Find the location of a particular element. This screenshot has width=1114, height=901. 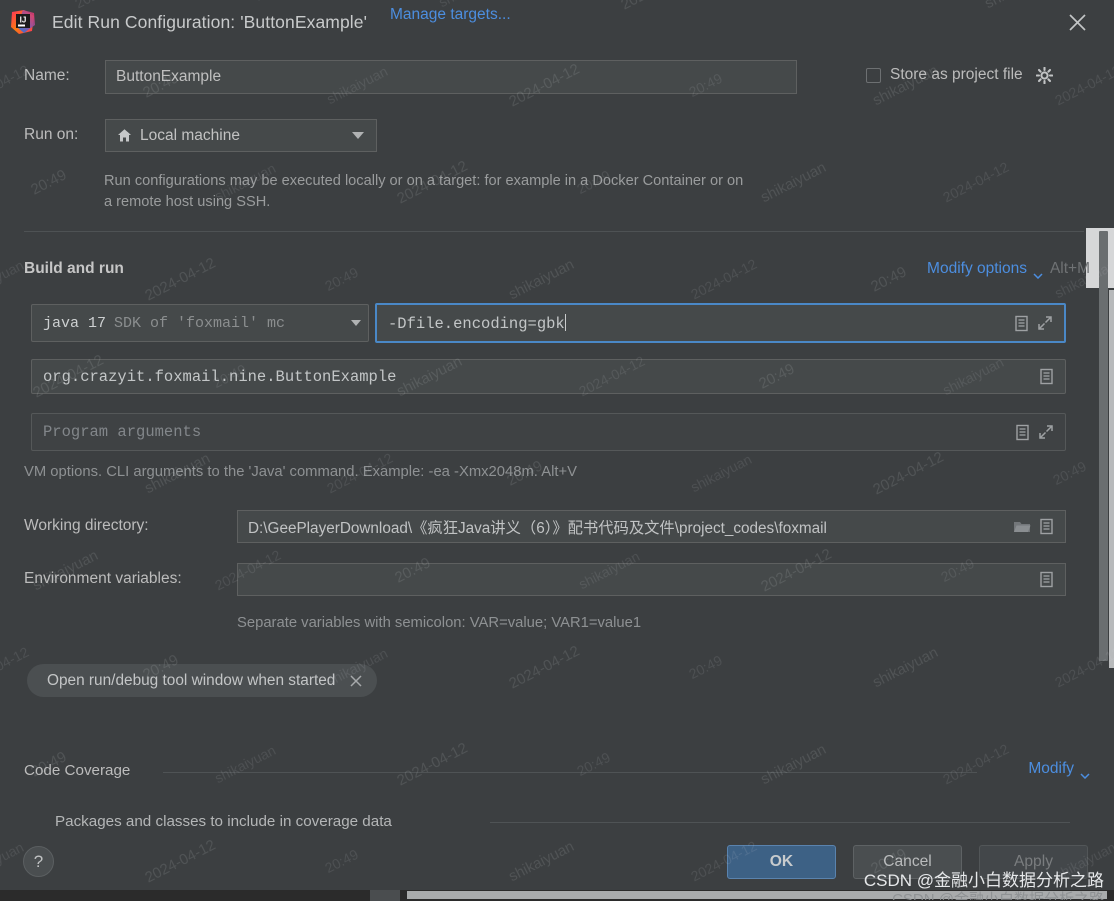

svg-text: IJ is located at coordinates (23, 20).